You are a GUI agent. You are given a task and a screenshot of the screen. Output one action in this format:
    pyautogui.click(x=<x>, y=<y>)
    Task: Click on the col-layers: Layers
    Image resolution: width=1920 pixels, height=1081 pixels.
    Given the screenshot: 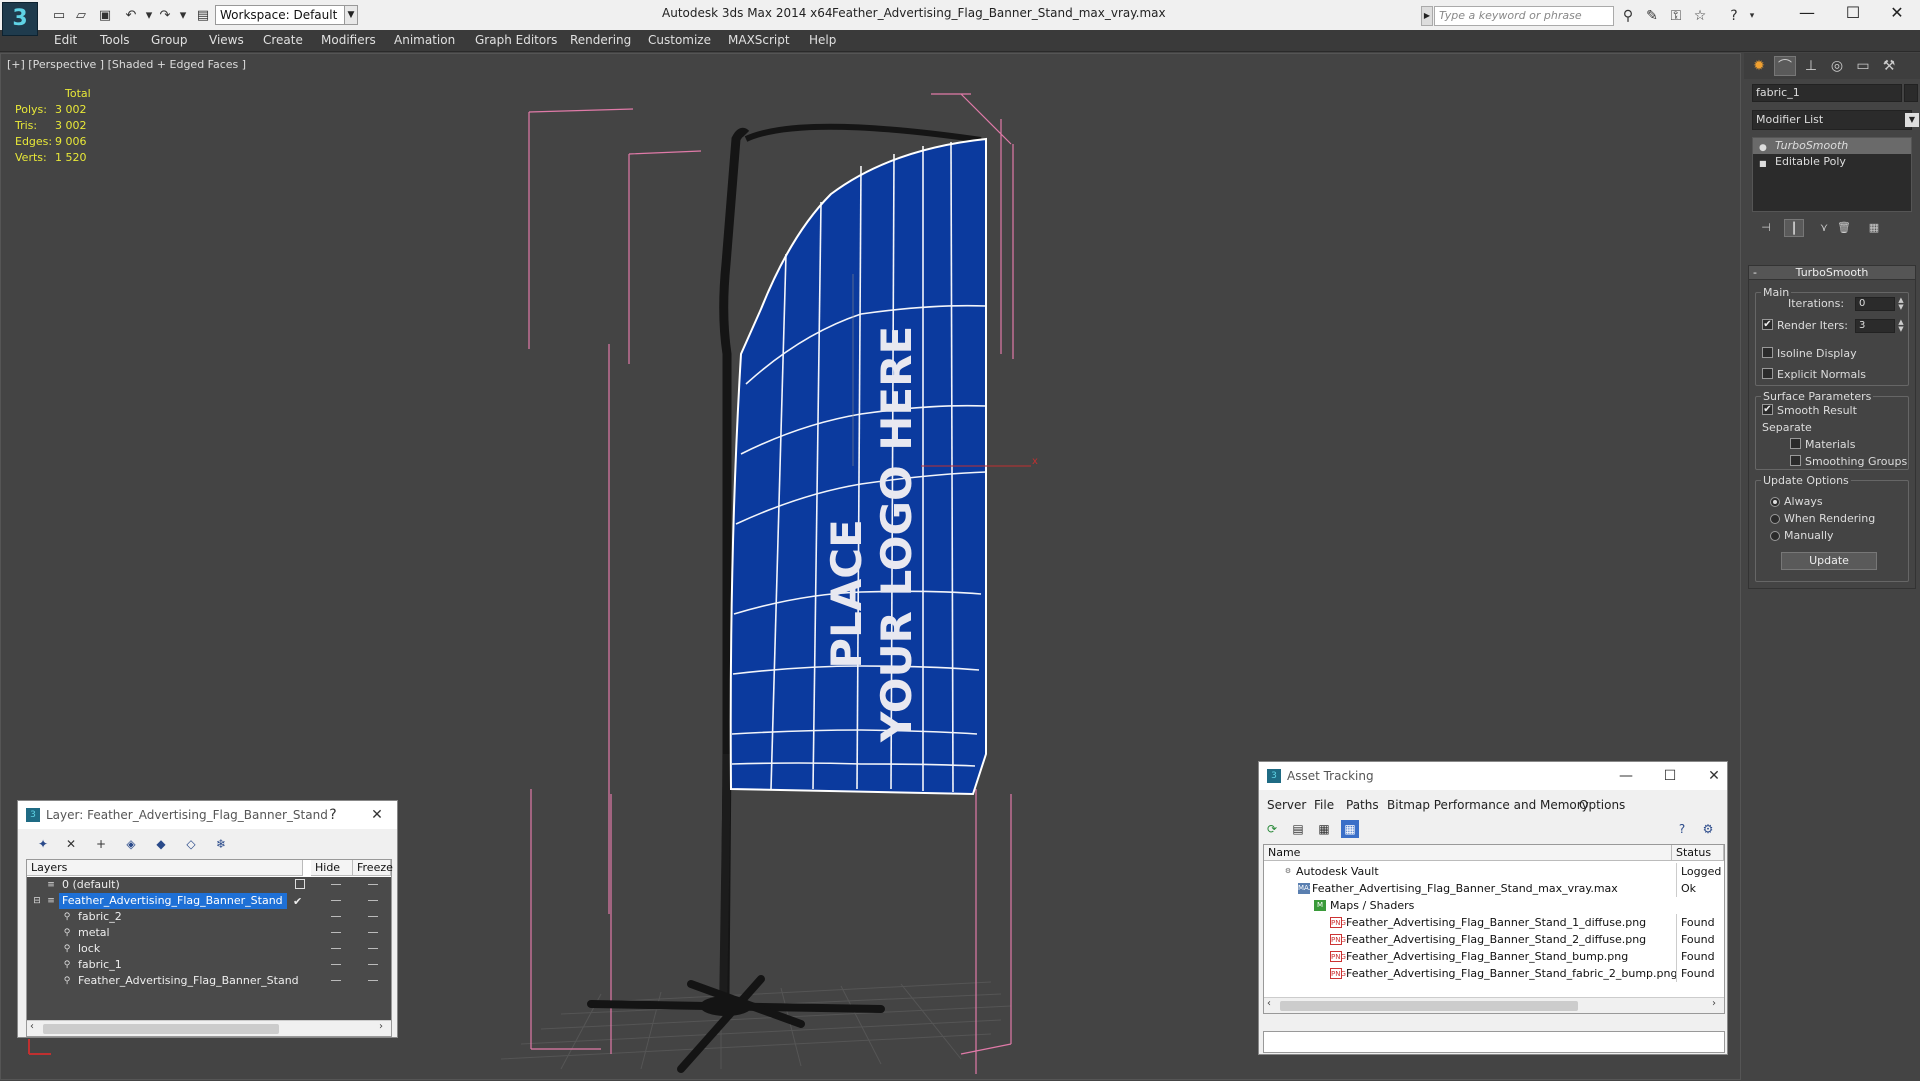 What is the action you would take?
    pyautogui.click(x=165, y=868)
    